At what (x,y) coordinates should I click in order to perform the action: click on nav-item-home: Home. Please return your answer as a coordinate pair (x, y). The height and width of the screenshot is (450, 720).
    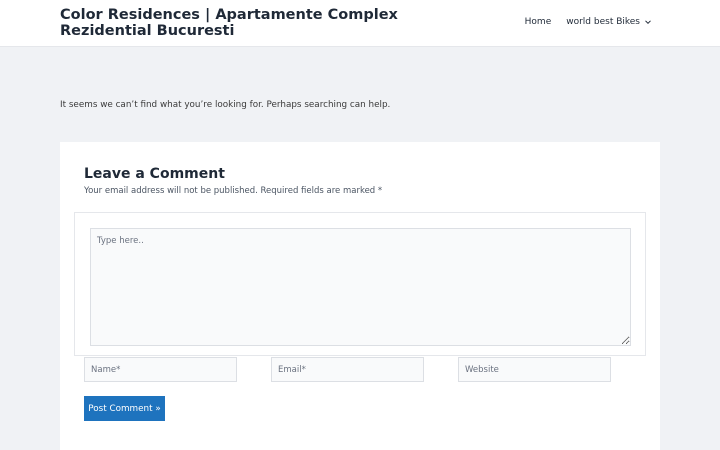
    Looking at the image, I should click on (538, 22).